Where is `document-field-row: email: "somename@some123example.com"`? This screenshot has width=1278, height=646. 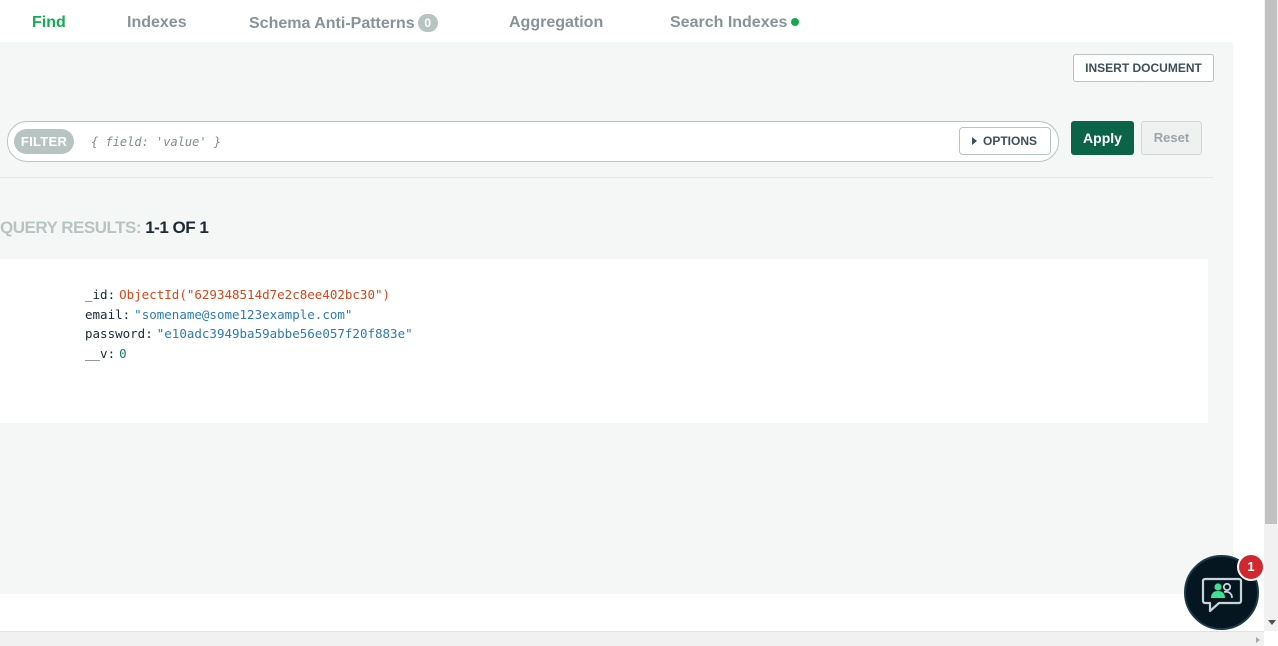 document-field-row: email: "somename@some123example.com" is located at coordinates (219, 314).